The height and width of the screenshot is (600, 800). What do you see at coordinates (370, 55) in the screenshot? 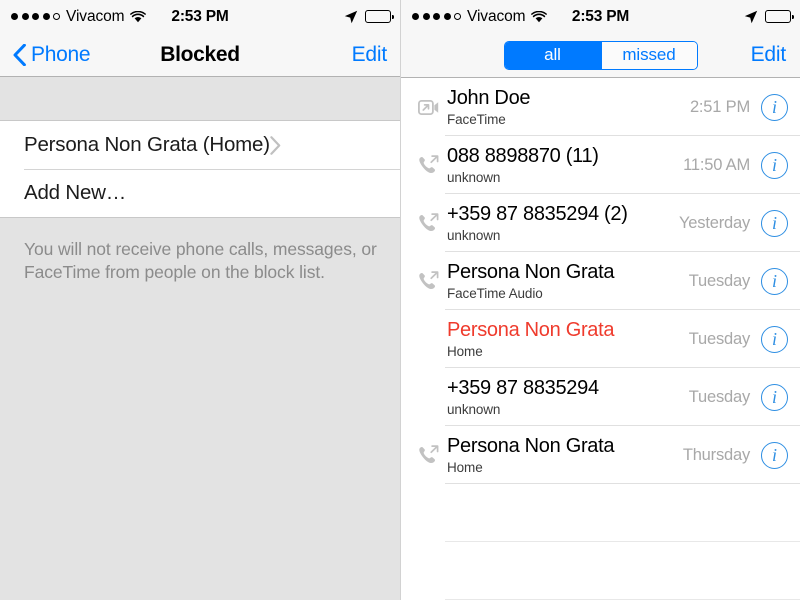
I see `edit-button-left: Edit` at bounding box center [370, 55].